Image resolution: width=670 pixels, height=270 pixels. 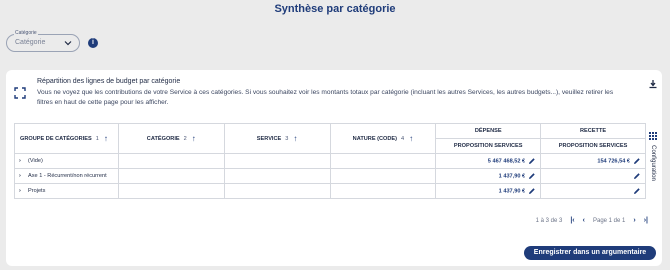 I want to click on category-select-placeholder: Catégorie, so click(x=30, y=42).